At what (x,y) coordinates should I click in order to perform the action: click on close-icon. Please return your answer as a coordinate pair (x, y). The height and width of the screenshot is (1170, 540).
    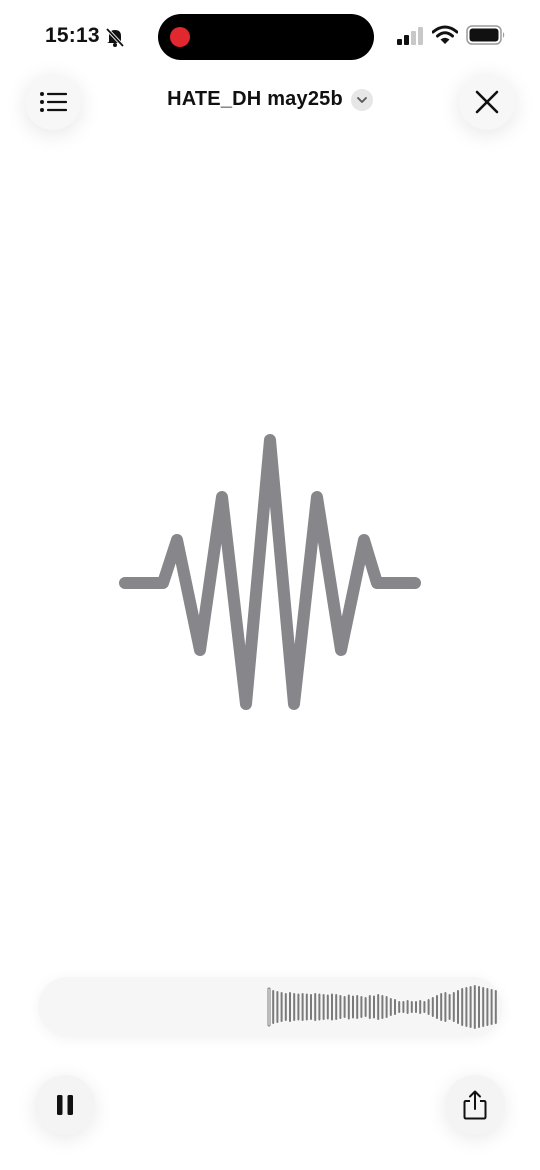
    Looking at the image, I should click on (487, 102).